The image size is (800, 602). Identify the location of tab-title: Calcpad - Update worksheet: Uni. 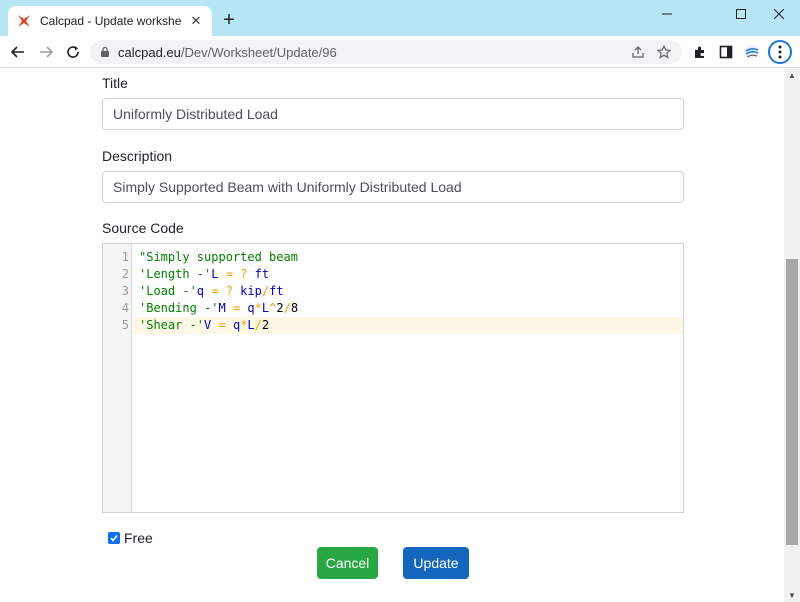
(111, 21).